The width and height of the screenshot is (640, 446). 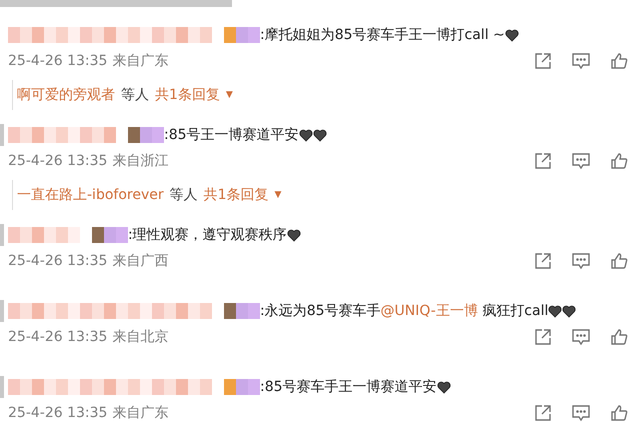 I want to click on comment-location: 来自北京, so click(x=140, y=337).